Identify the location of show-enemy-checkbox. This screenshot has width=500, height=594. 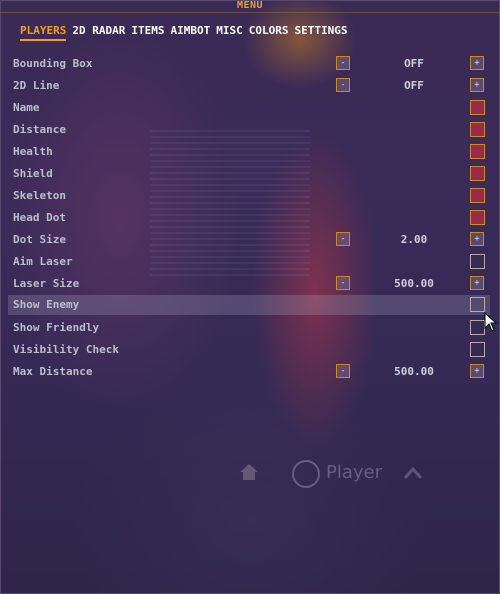
(477, 304).